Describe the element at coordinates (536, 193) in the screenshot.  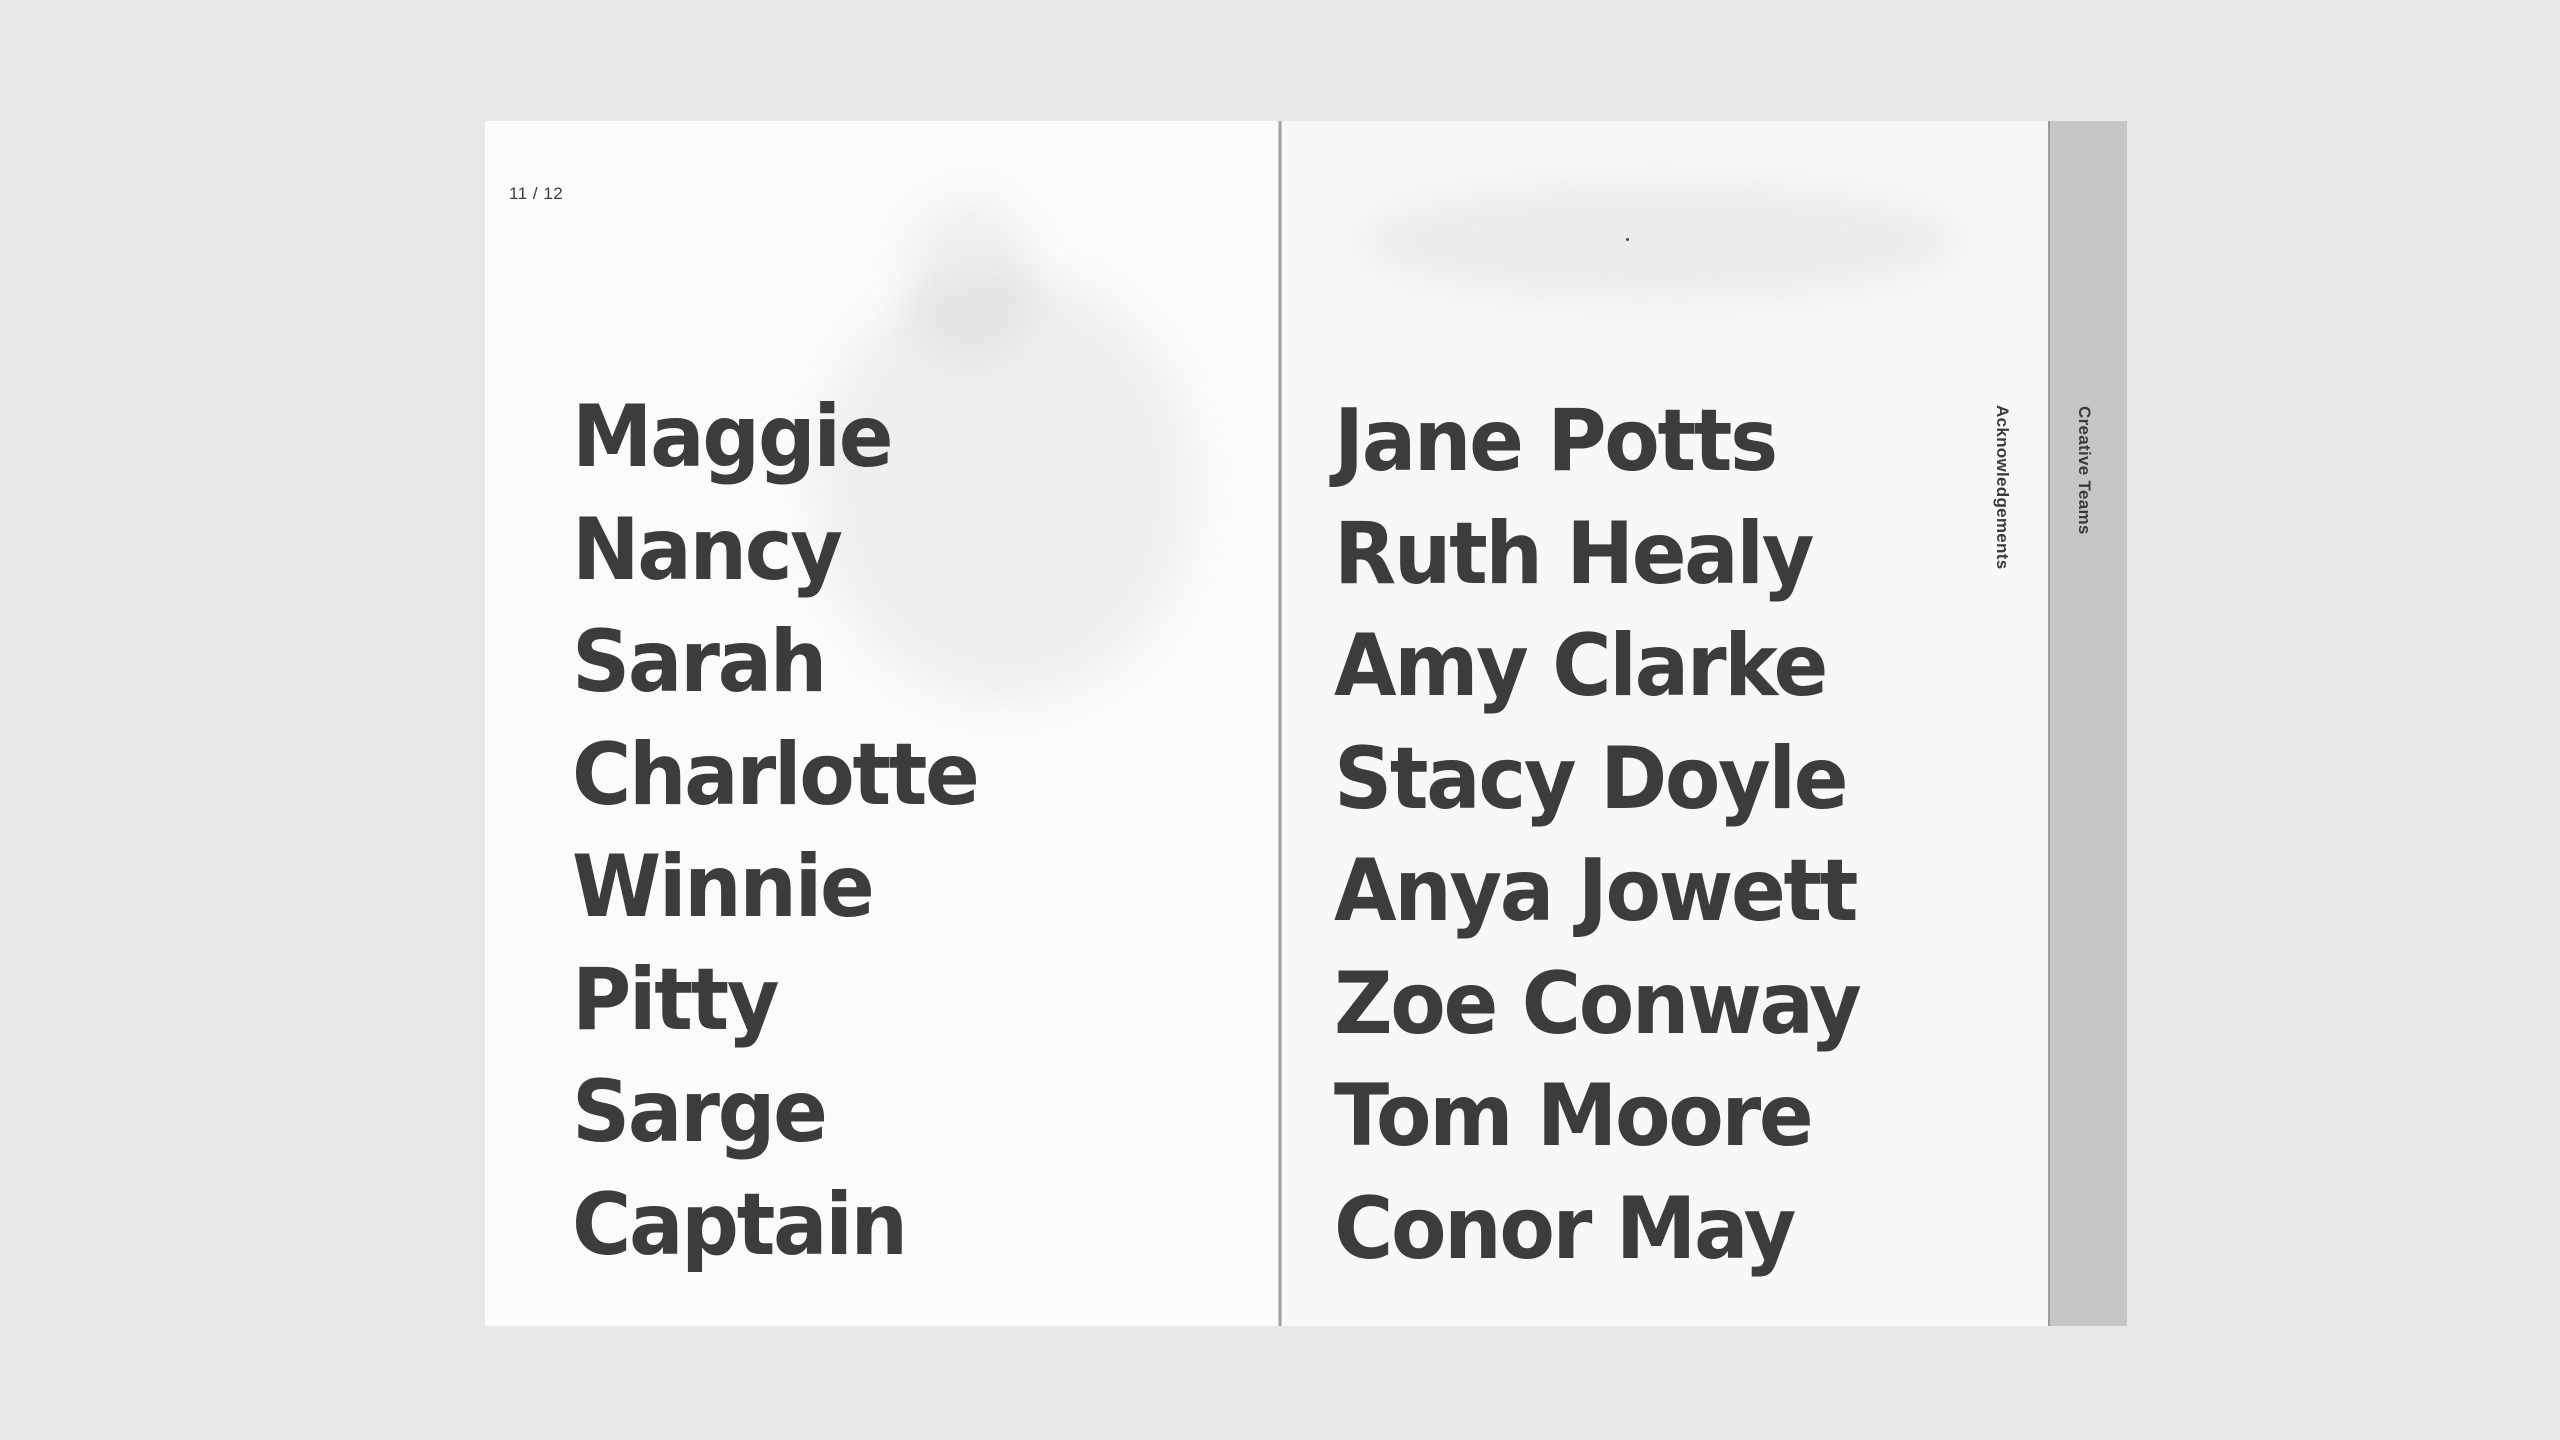
I see `page-number: 11 / 12` at that location.